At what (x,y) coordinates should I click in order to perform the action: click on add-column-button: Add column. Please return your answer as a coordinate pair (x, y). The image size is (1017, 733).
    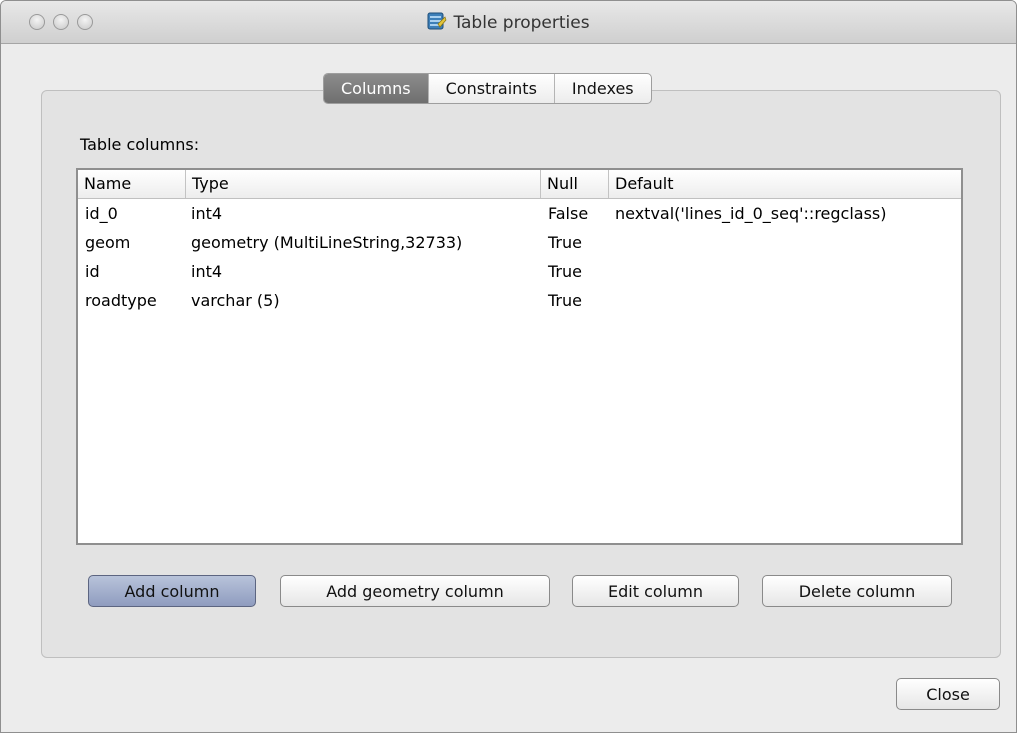
    Looking at the image, I should click on (172, 591).